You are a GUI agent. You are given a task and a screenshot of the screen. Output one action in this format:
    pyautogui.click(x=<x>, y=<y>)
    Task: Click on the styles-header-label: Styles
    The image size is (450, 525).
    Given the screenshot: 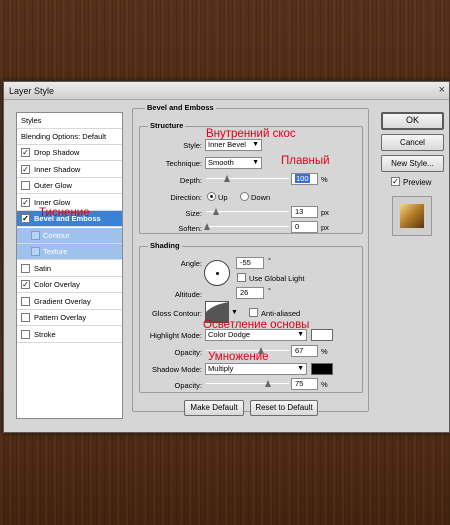 What is the action you would take?
    pyautogui.click(x=31, y=120)
    